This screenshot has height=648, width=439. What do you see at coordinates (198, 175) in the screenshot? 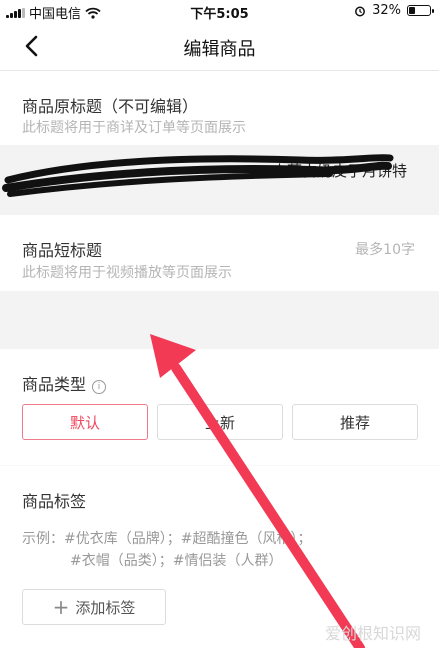
I see `redaction-scribble` at bounding box center [198, 175].